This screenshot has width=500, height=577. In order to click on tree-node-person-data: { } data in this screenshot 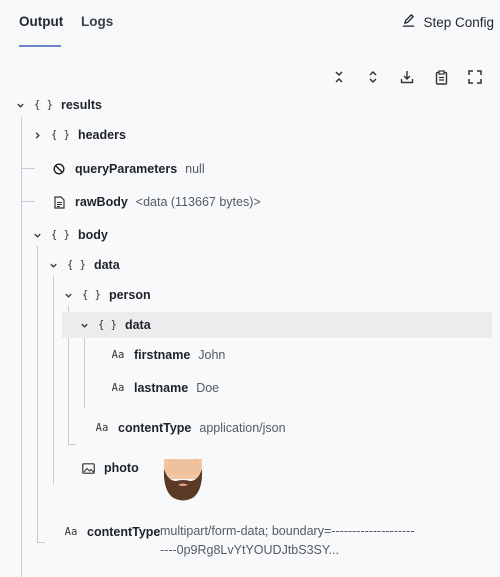, I will do `click(118, 325)`.